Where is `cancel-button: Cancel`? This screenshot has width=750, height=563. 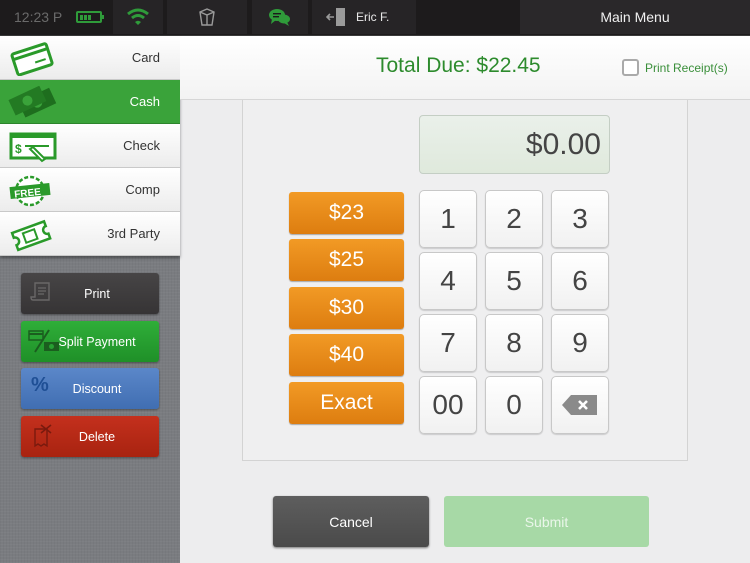
cancel-button: Cancel is located at coordinates (351, 521).